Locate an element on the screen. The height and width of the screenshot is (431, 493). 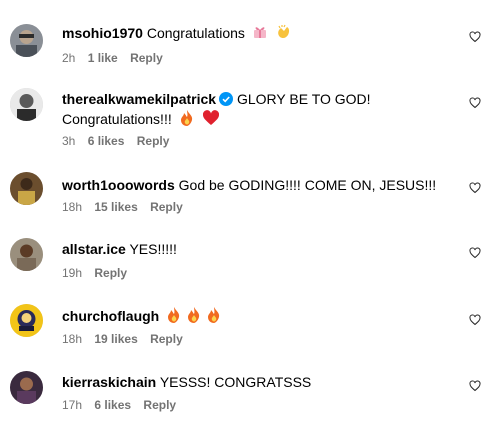
comment-body: msohio1970 Congratulations is located at coordinates (257, 33).